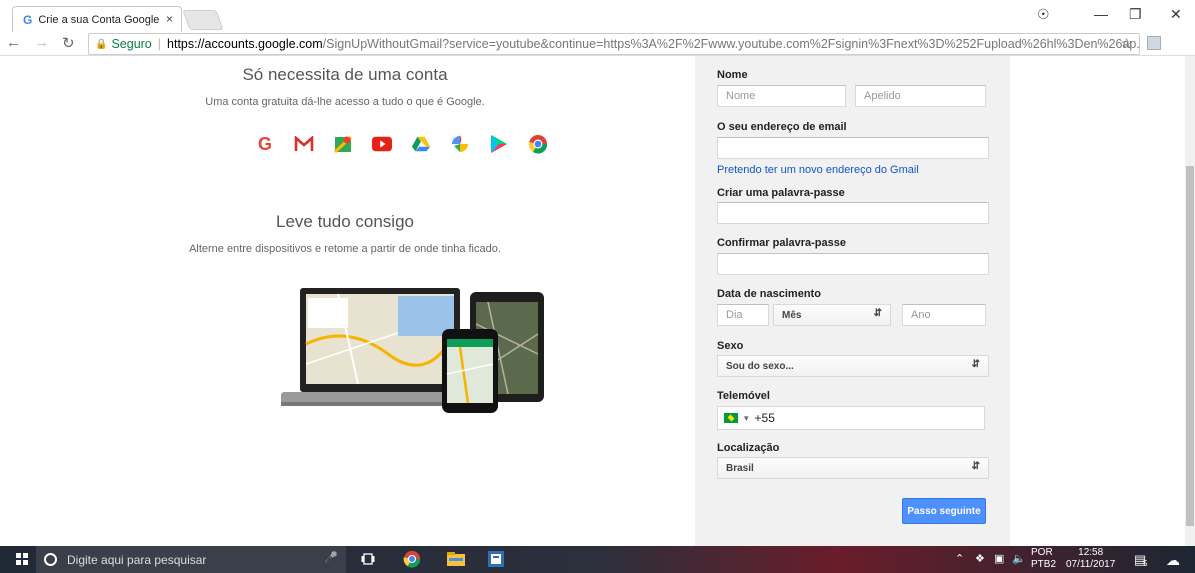  What do you see at coordinates (203, 20) in the screenshot?
I see `new-tab-button` at bounding box center [203, 20].